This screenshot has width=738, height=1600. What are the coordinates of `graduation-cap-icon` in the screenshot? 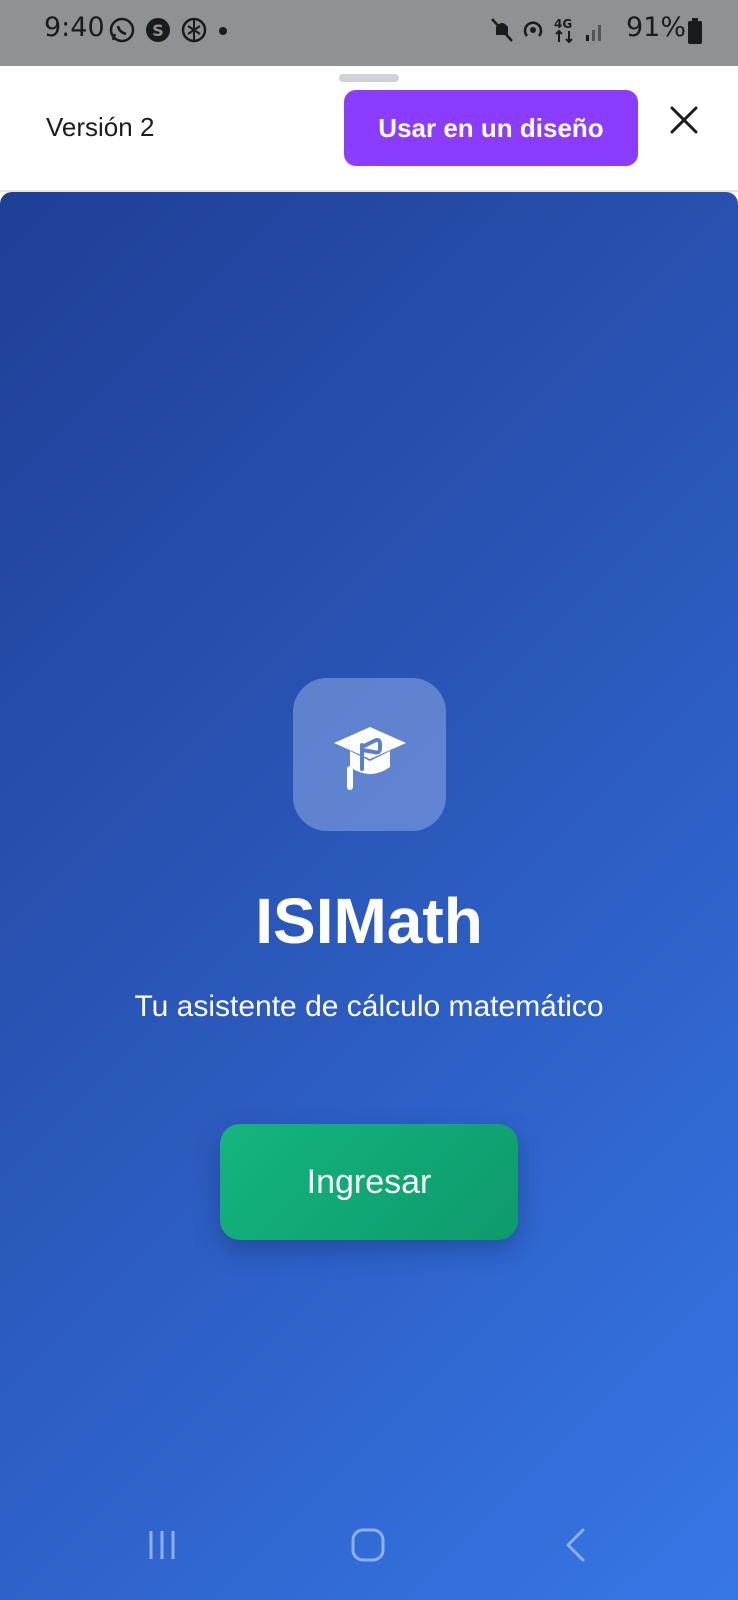 It's located at (369, 758).